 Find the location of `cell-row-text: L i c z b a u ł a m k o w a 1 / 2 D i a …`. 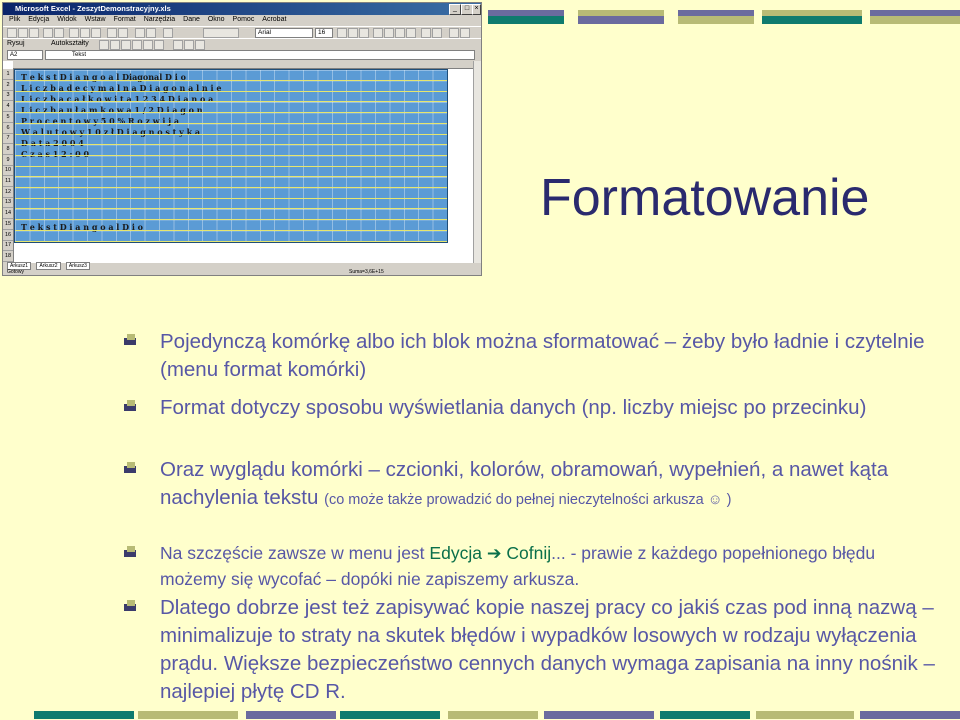

cell-row-text: L i c z b a u ł a m k o w a 1 / 2 D i a … is located at coordinates (112, 110).